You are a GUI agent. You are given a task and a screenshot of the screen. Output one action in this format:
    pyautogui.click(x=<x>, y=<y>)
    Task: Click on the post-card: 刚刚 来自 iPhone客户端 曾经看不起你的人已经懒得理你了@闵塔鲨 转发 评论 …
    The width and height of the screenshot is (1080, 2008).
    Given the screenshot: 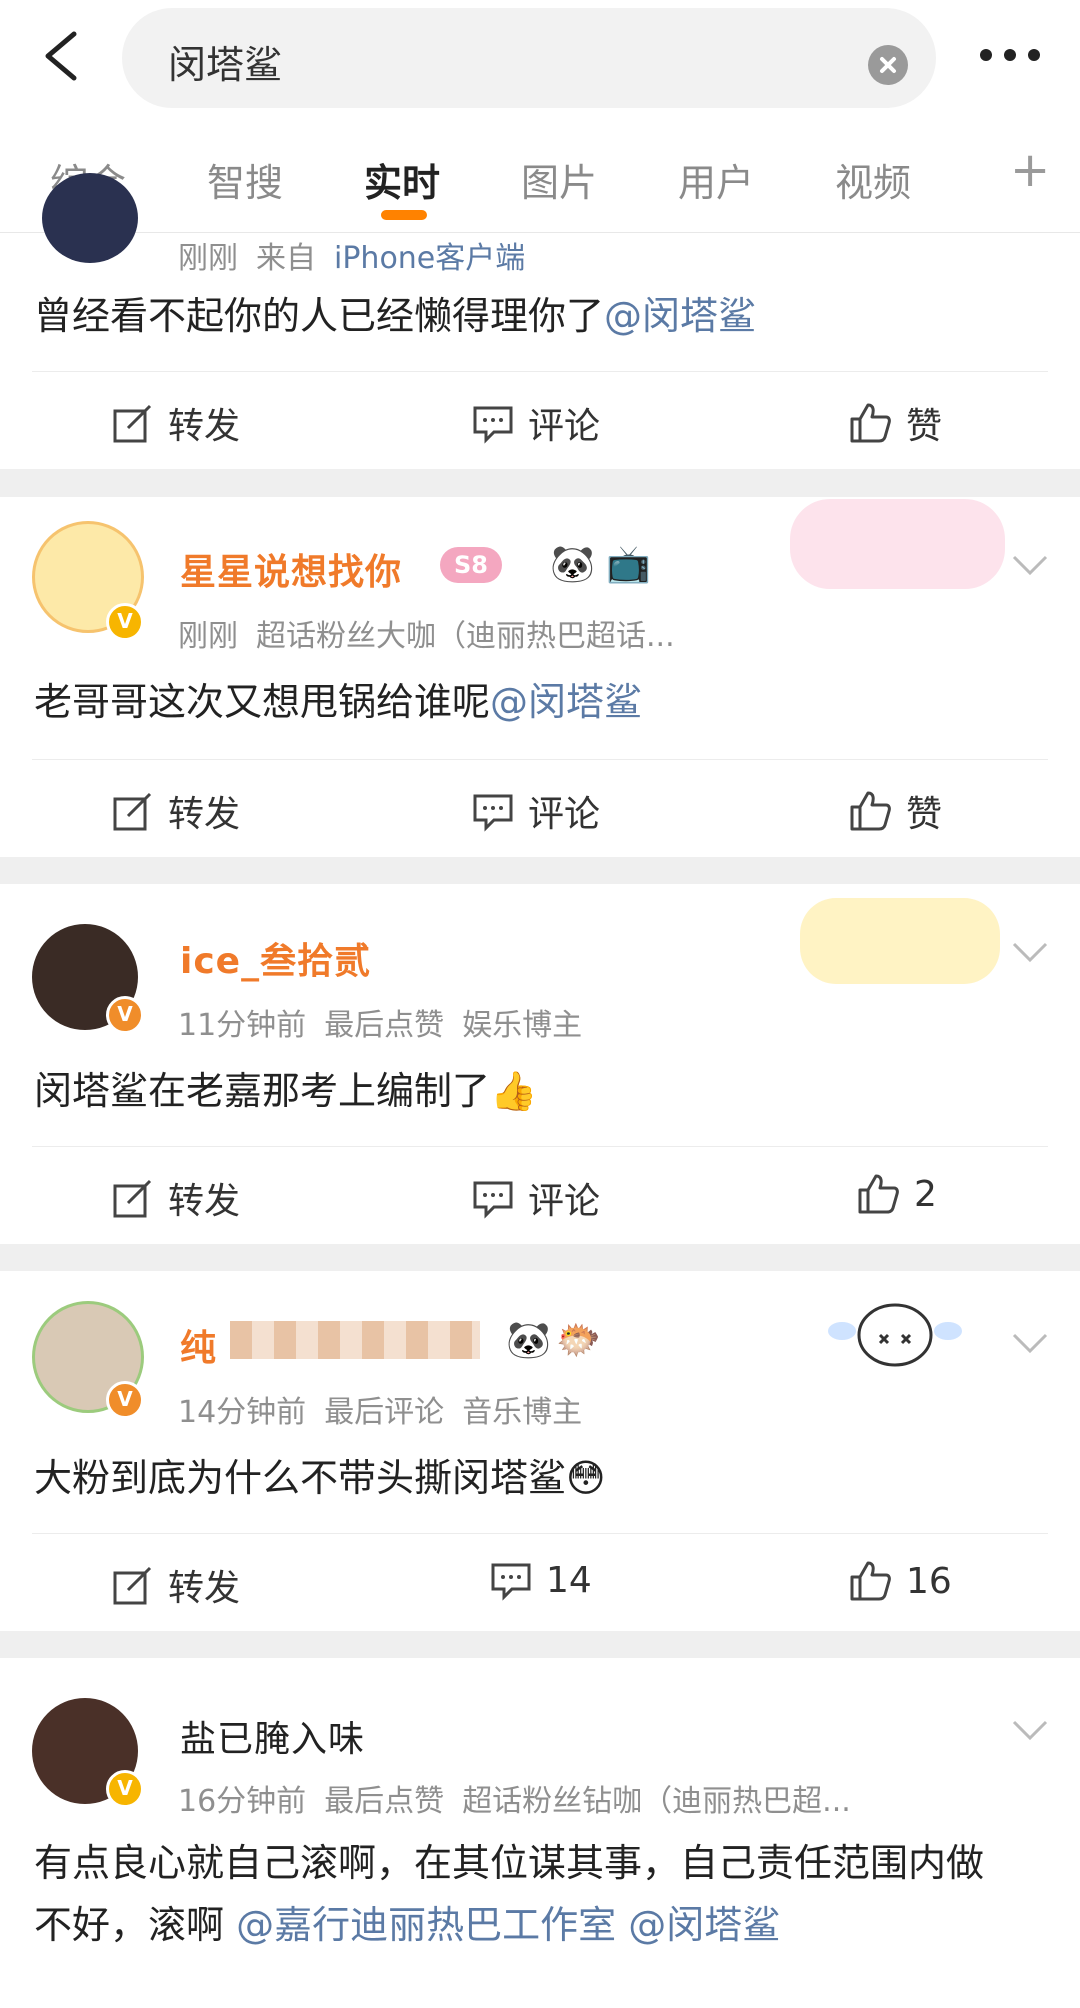 What is the action you would take?
    pyautogui.click(x=540, y=321)
    